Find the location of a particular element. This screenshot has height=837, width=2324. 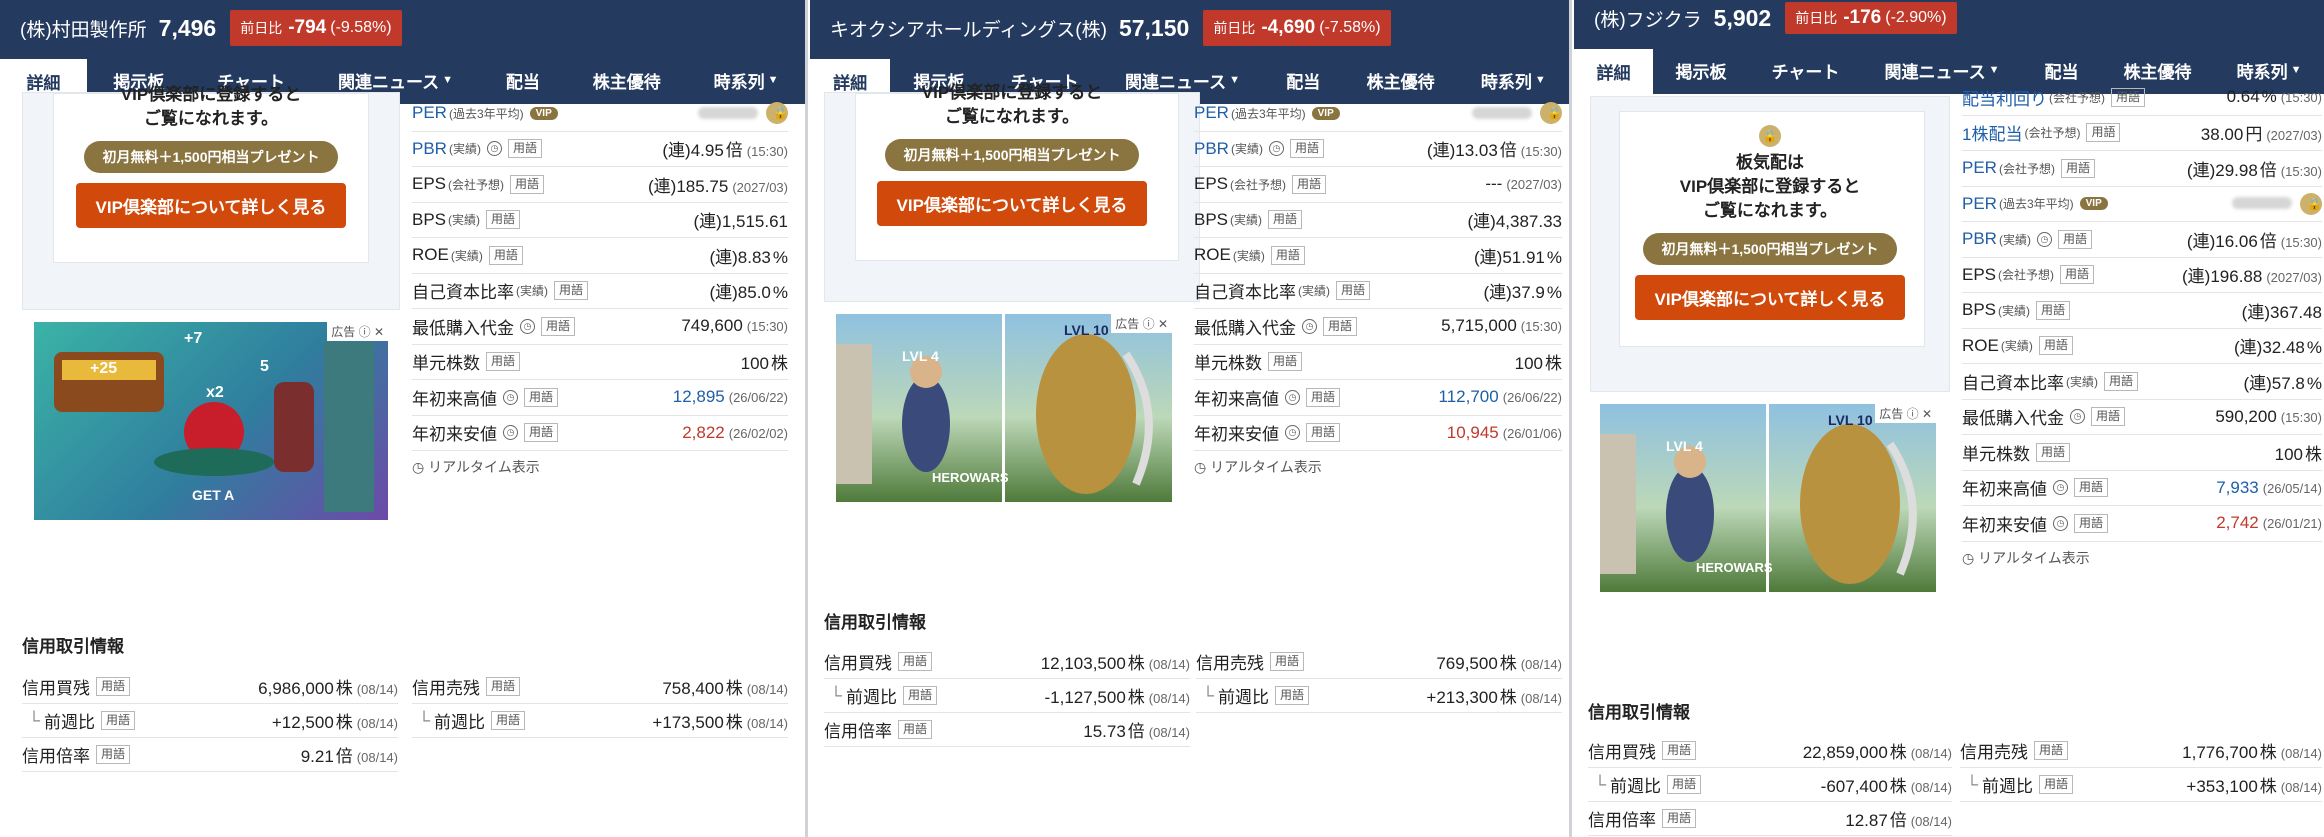

clock-icon: ◷ is located at coordinates (510, 397).